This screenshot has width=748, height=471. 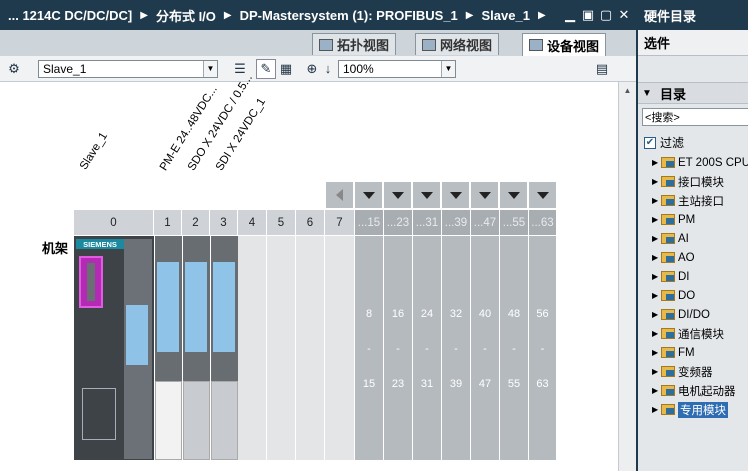 What do you see at coordinates (602, 69) in the screenshot?
I see `panel-toggle-icon: ▤` at bounding box center [602, 69].